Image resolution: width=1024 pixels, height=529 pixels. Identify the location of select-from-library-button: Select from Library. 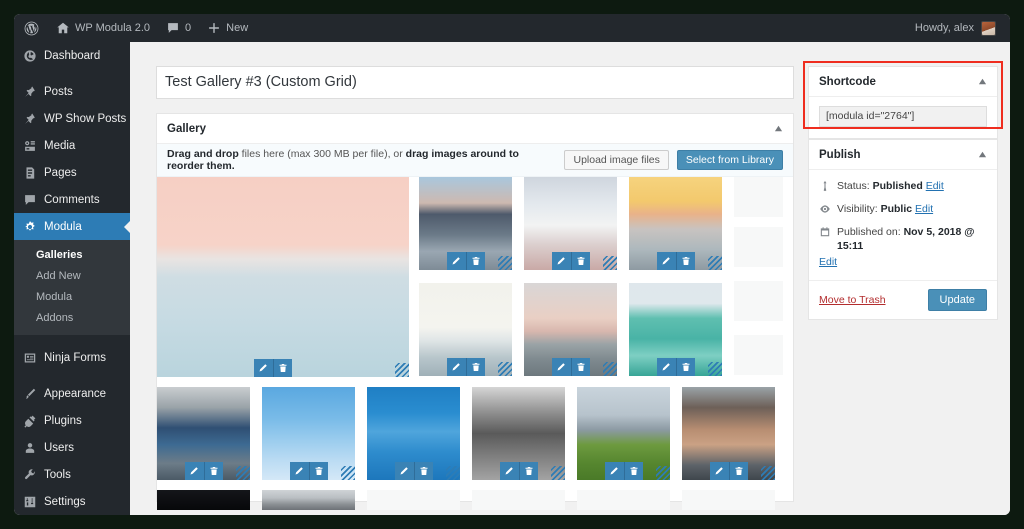
(729, 160).